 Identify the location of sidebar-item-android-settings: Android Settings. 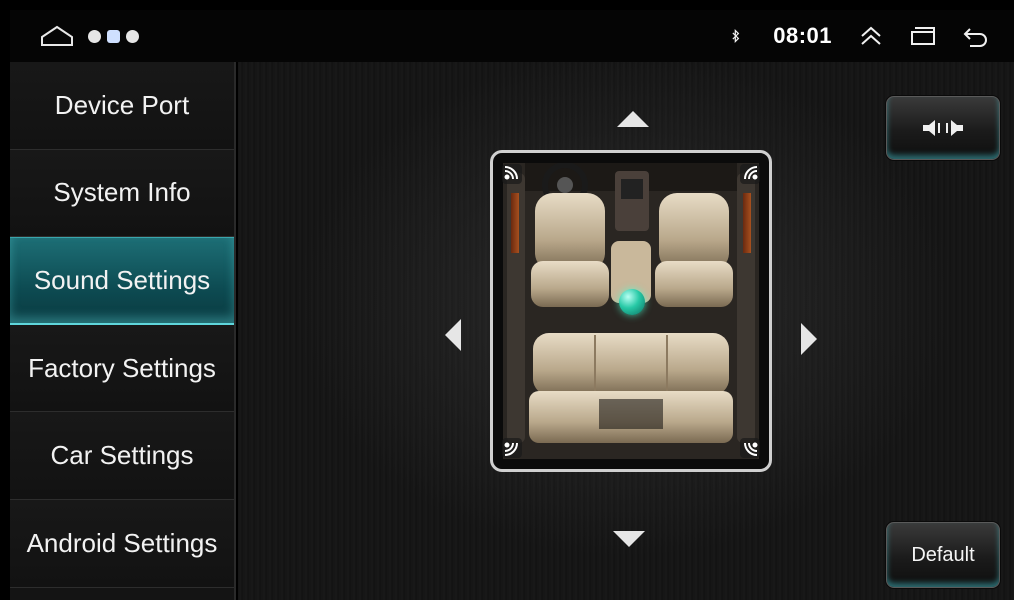
(122, 543).